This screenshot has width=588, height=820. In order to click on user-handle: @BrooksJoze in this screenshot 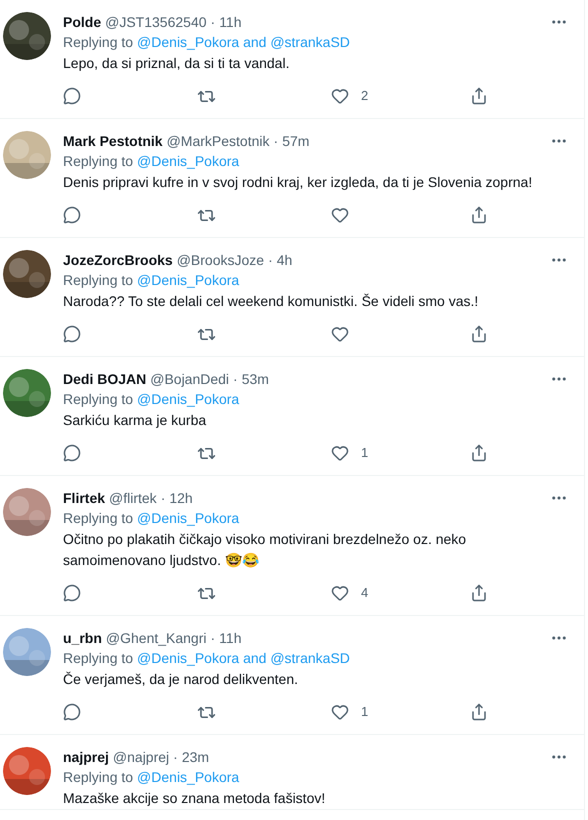, I will do `click(220, 260)`.